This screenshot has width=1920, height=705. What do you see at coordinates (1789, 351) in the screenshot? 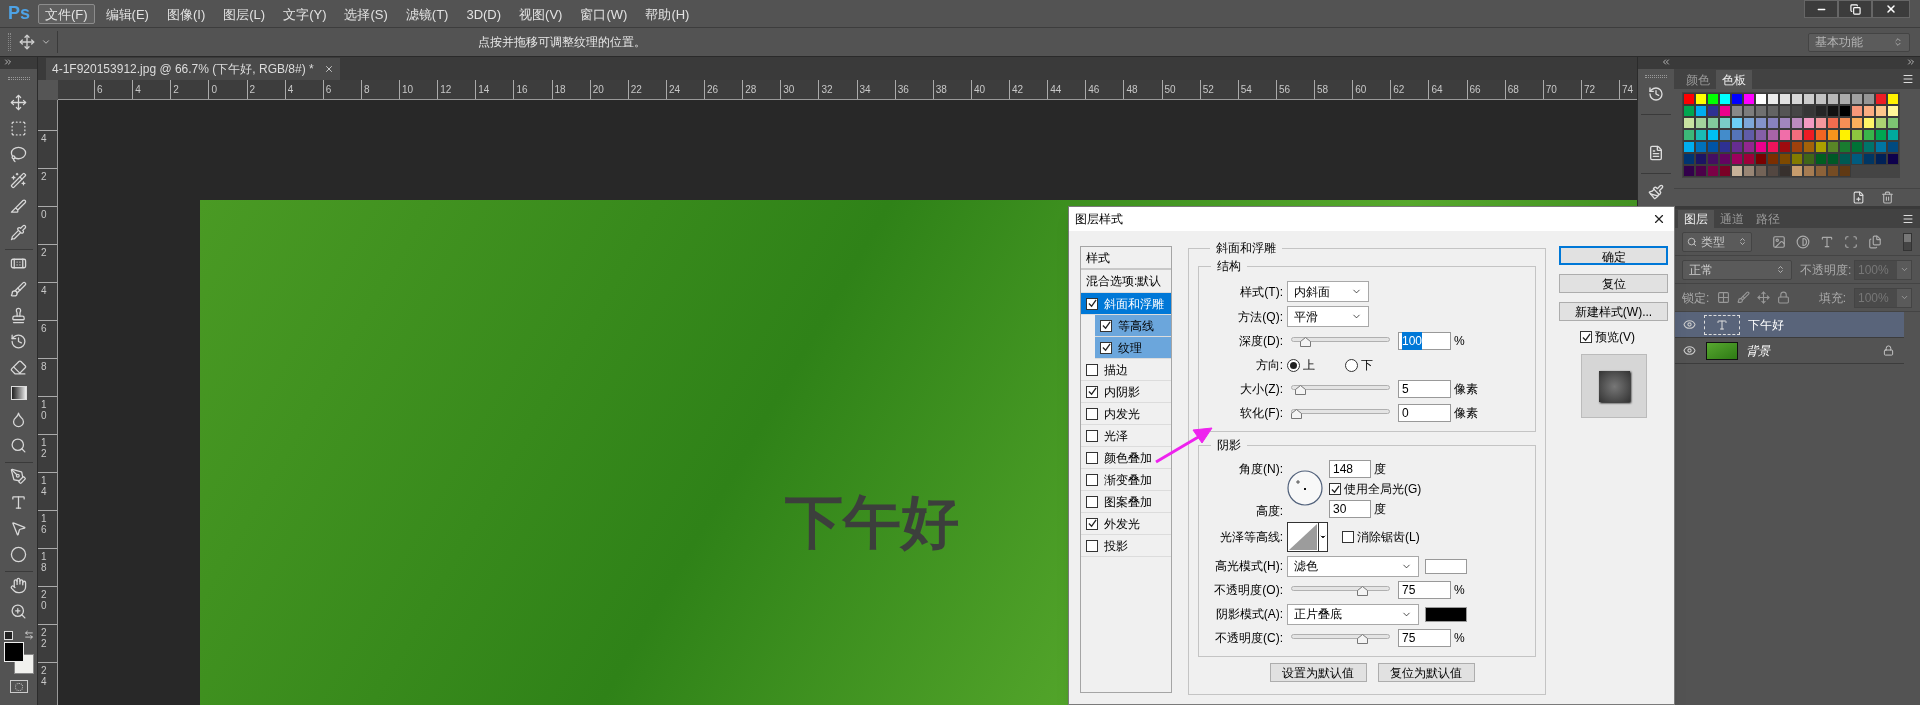
I see `layer-row: 背景` at bounding box center [1789, 351].